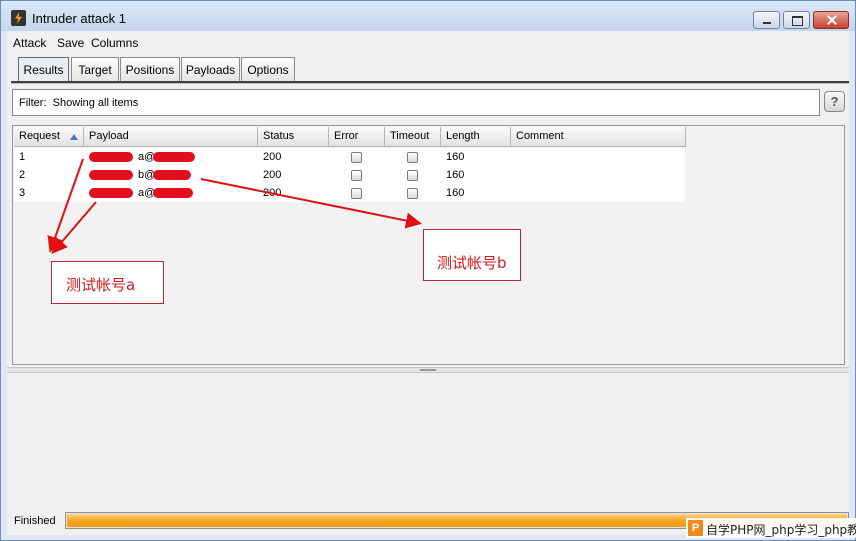 The image size is (856, 541). I want to click on tab-divider, so click(430, 82).